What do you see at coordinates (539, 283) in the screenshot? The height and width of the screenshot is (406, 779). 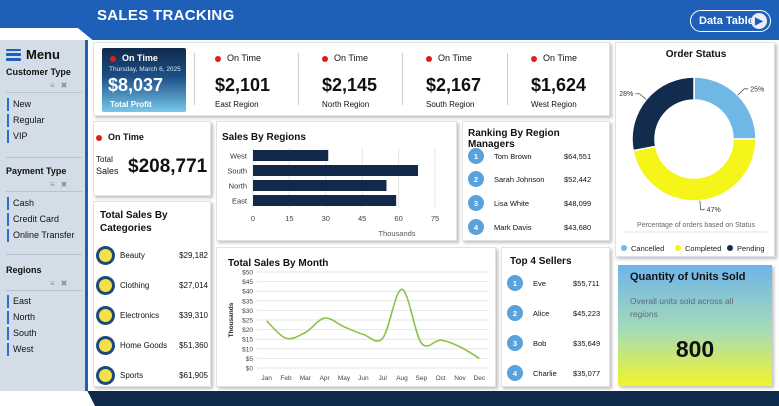 I see `seller-name: Eve` at bounding box center [539, 283].